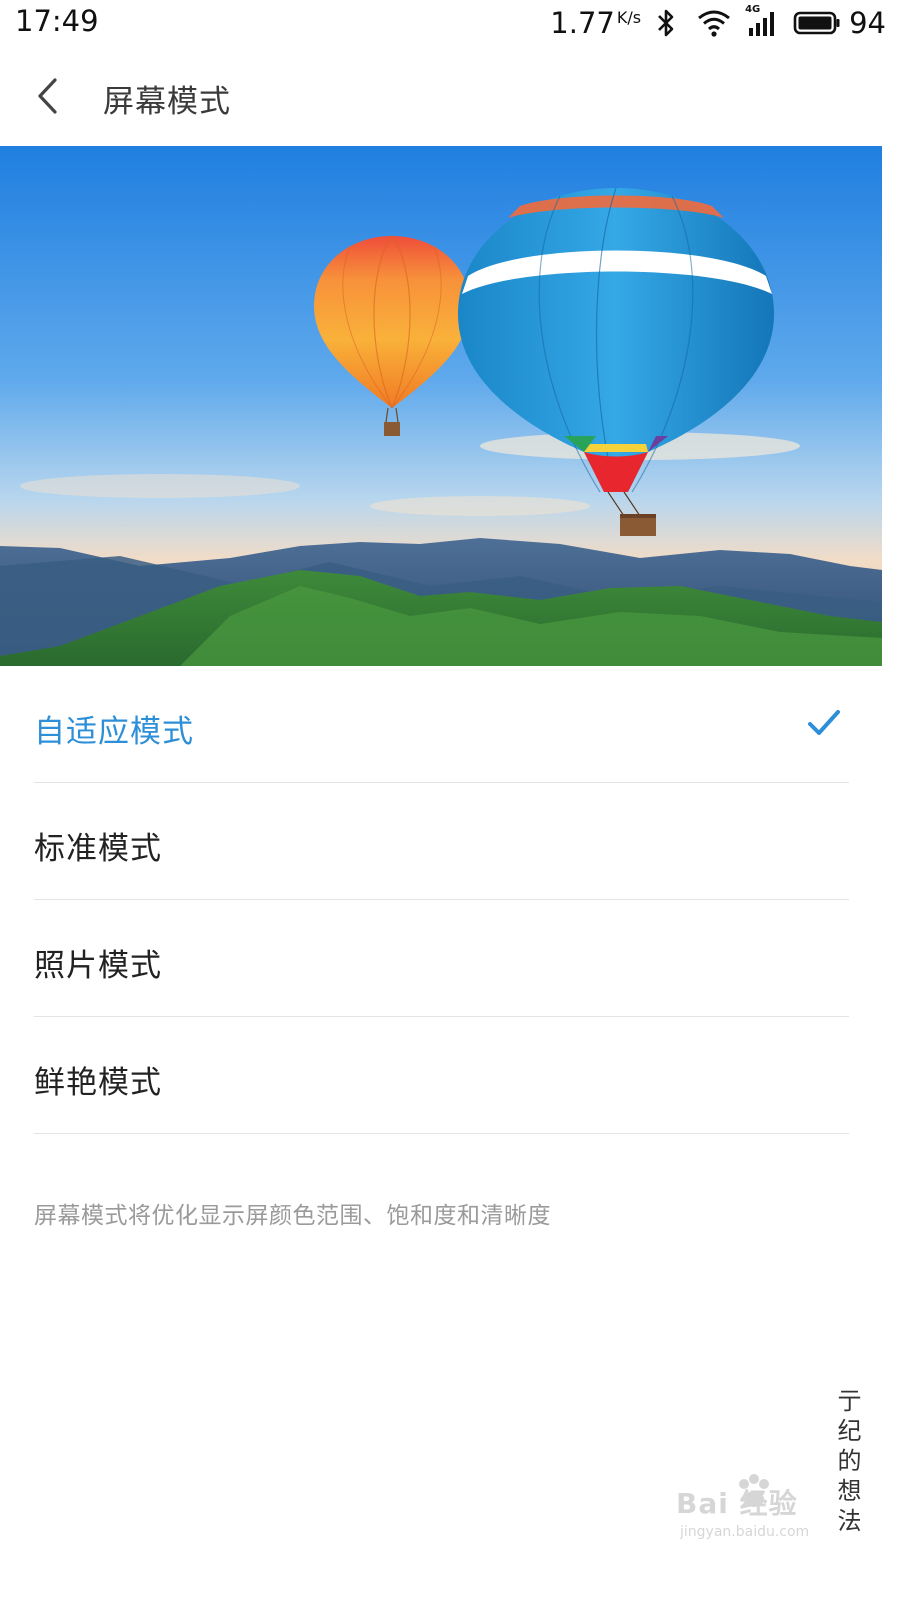 The width and height of the screenshot is (900, 1600). Describe the element at coordinates (817, 23) in the screenshot. I see `battery-icon` at that location.